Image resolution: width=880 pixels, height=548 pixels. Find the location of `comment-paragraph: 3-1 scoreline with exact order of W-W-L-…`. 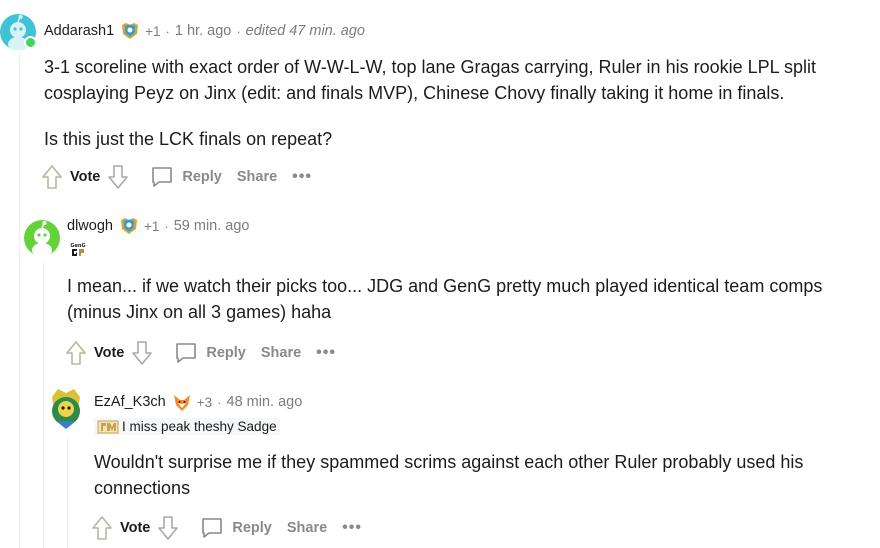

comment-paragraph: 3-1 scoreline with exact order of W-W-L-… is located at coordinates (430, 80).